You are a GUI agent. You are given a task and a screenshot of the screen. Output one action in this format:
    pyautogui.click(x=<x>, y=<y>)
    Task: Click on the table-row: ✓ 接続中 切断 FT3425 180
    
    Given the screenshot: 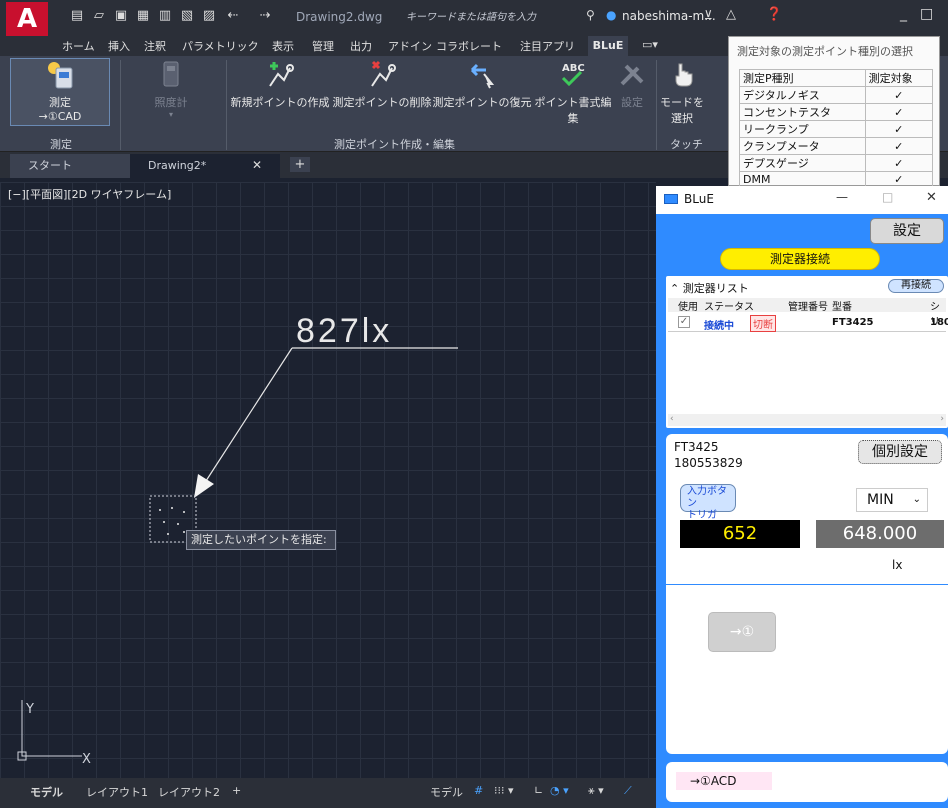 What is the action you would take?
    pyautogui.click(x=808, y=323)
    